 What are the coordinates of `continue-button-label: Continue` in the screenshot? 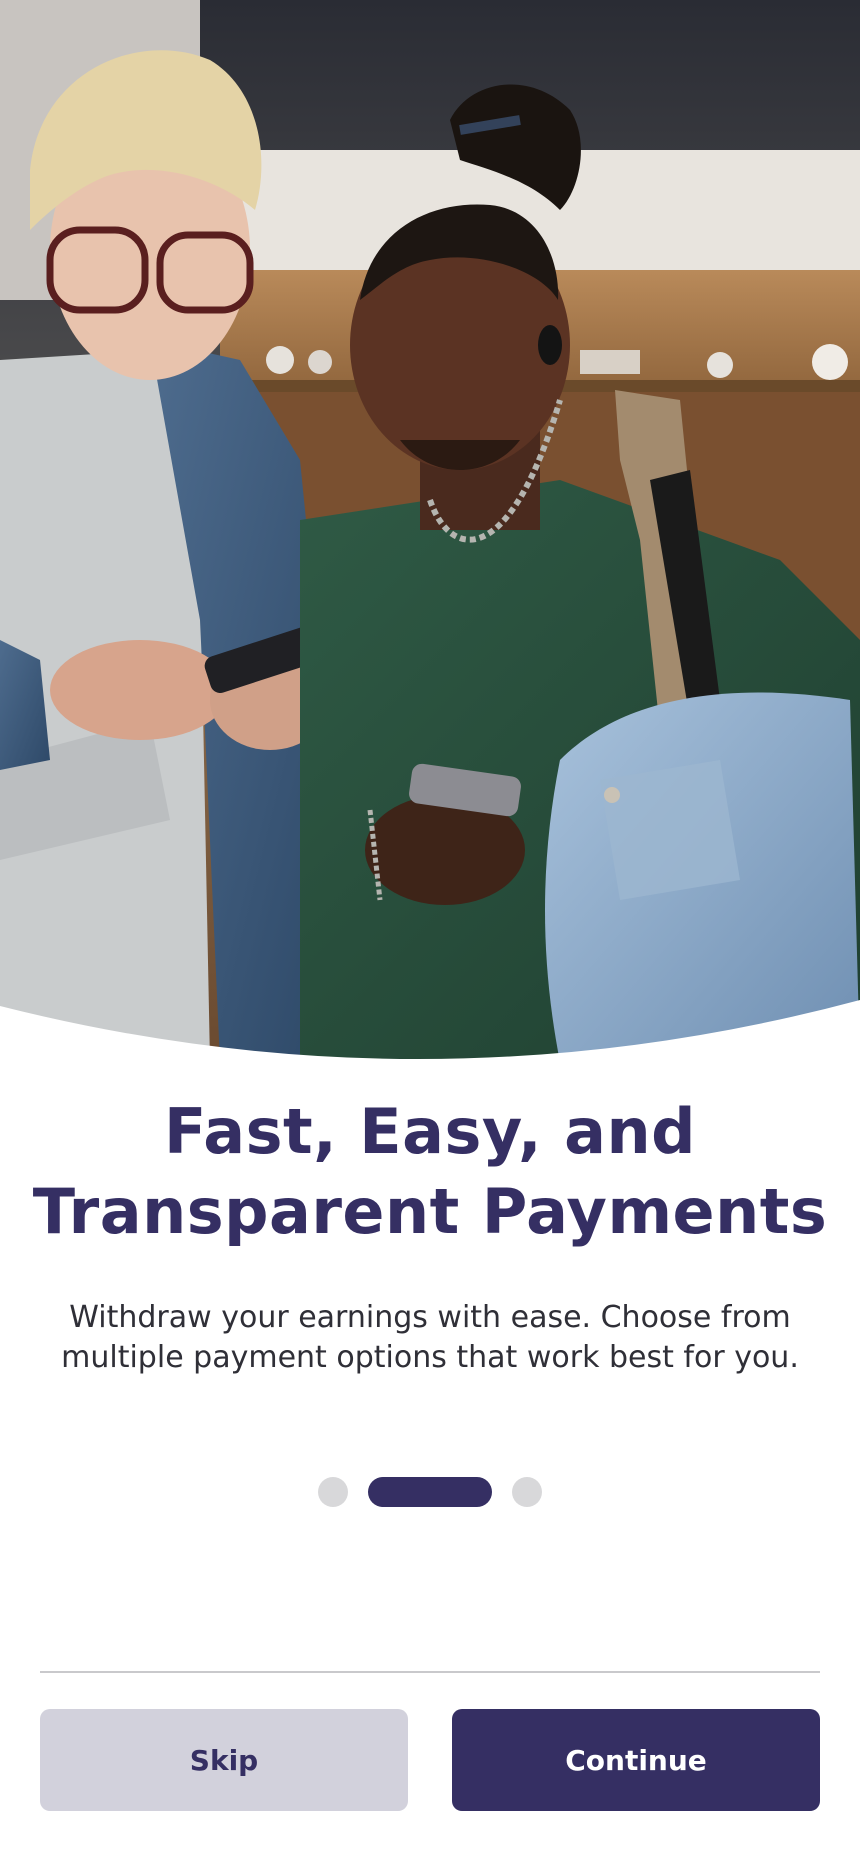 It's located at (636, 1760).